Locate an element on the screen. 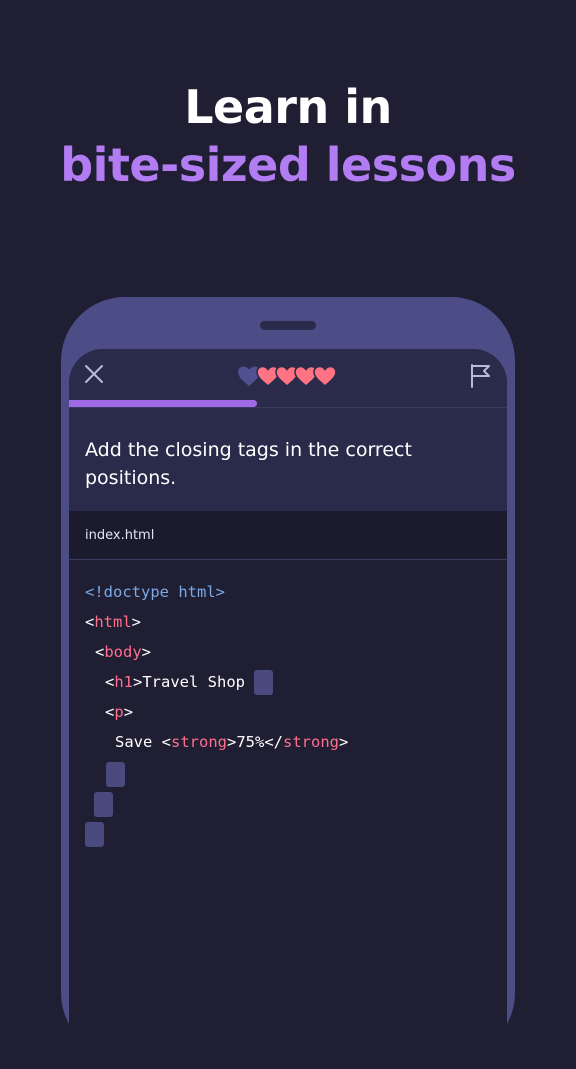  doctype-text: <!doctype html> is located at coordinates (155, 592).